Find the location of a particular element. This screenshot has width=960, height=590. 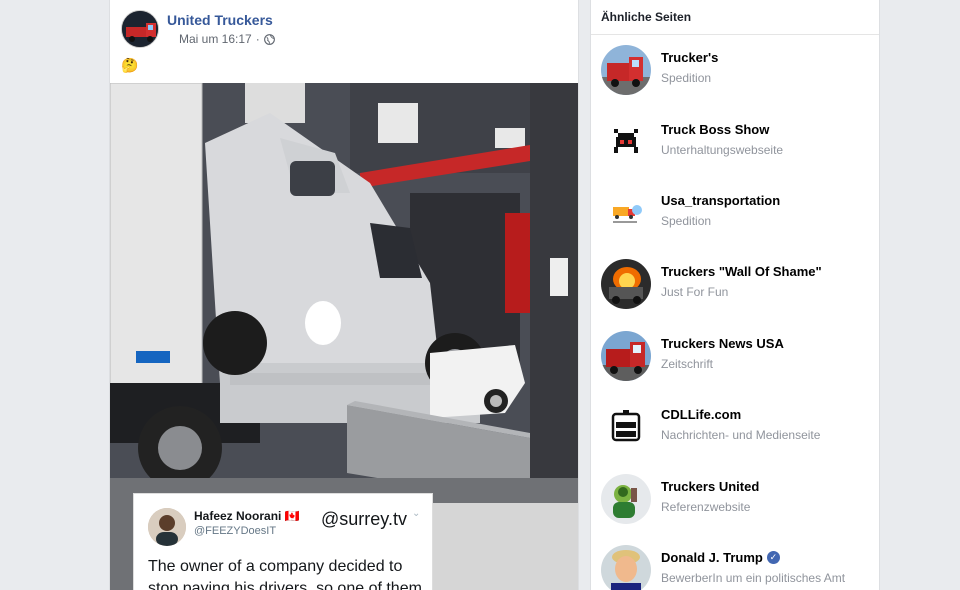

page-name-link: United Truckers is located at coordinates (220, 20).